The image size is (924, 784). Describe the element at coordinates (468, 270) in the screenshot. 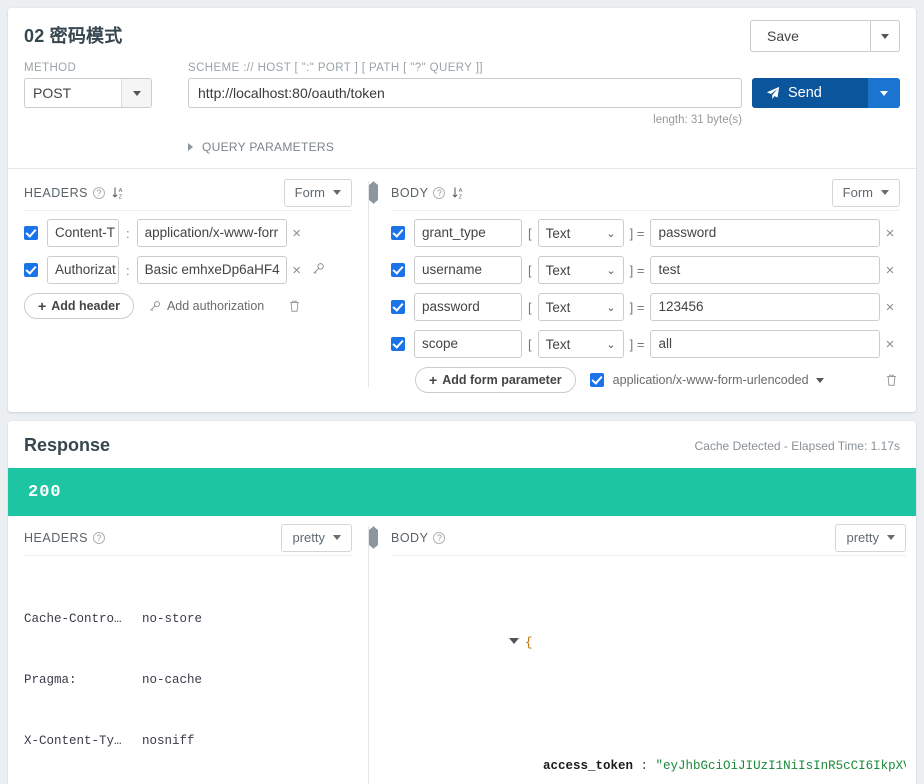

I see `form-param-name-input: username` at that location.